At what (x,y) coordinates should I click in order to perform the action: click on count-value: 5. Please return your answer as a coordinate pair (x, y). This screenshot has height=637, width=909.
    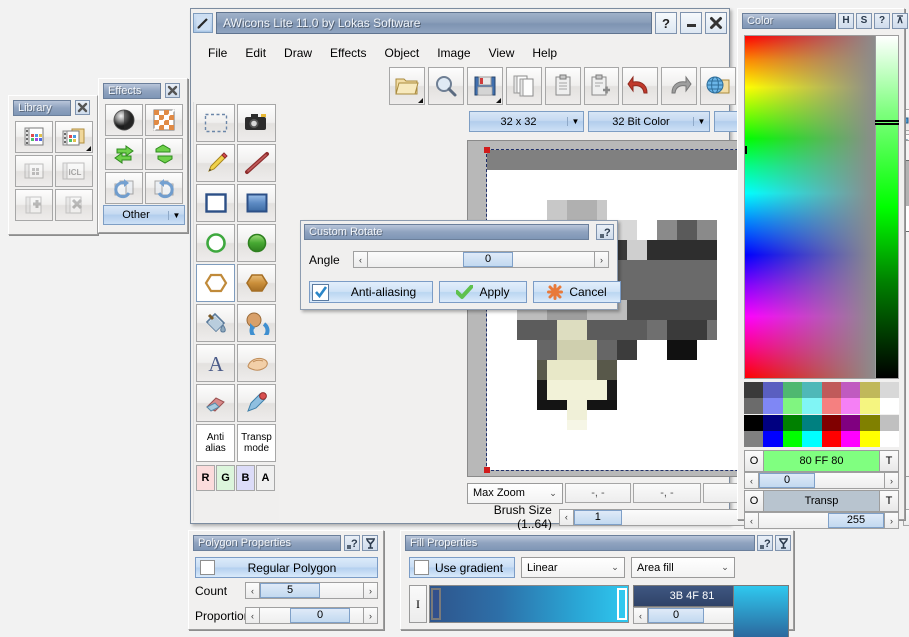
    Looking at the image, I should click on (290, 590).